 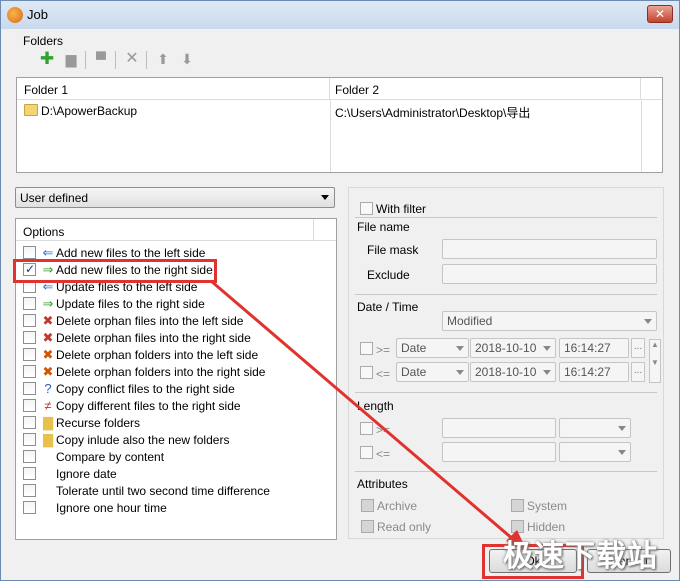 What do you see at coordinates (580, 556) in the screenshot?
I see `watermark: 极速下载站` at bounding box center [580, 556].